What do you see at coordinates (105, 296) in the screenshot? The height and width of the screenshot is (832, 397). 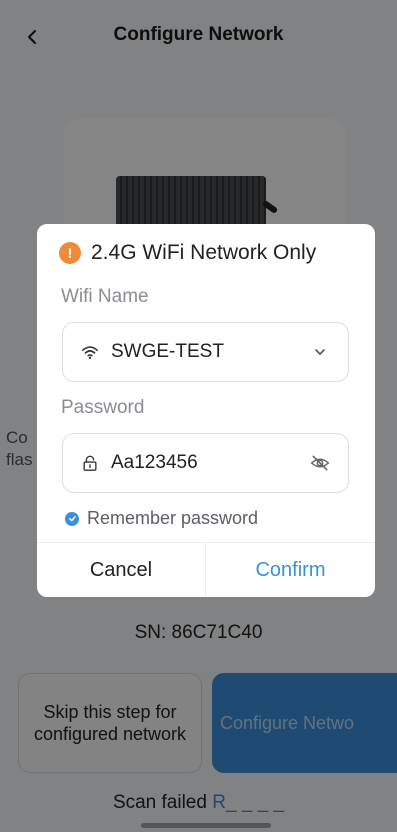 I see `wifi-name-label: Wifi Name` at bounding box center [105, 296].